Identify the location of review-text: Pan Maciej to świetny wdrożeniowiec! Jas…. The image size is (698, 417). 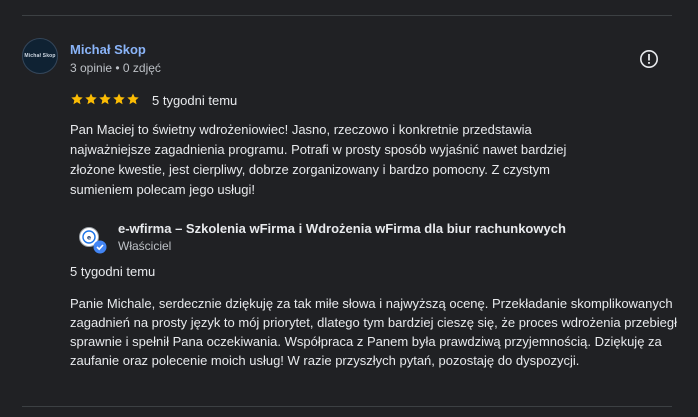
(318, 159).